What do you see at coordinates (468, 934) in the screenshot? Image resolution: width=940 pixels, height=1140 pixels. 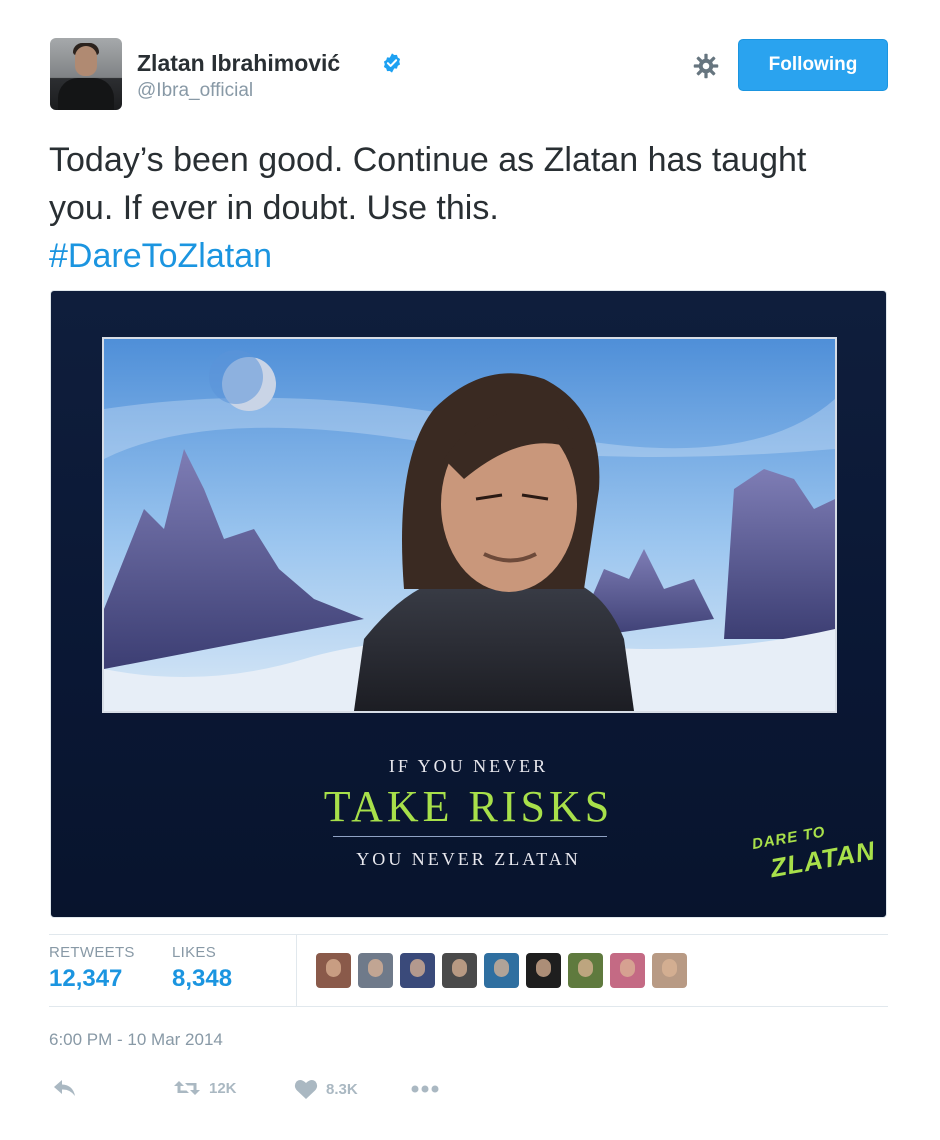 I see `stats-divider-top` at bounding box center [468, 934].